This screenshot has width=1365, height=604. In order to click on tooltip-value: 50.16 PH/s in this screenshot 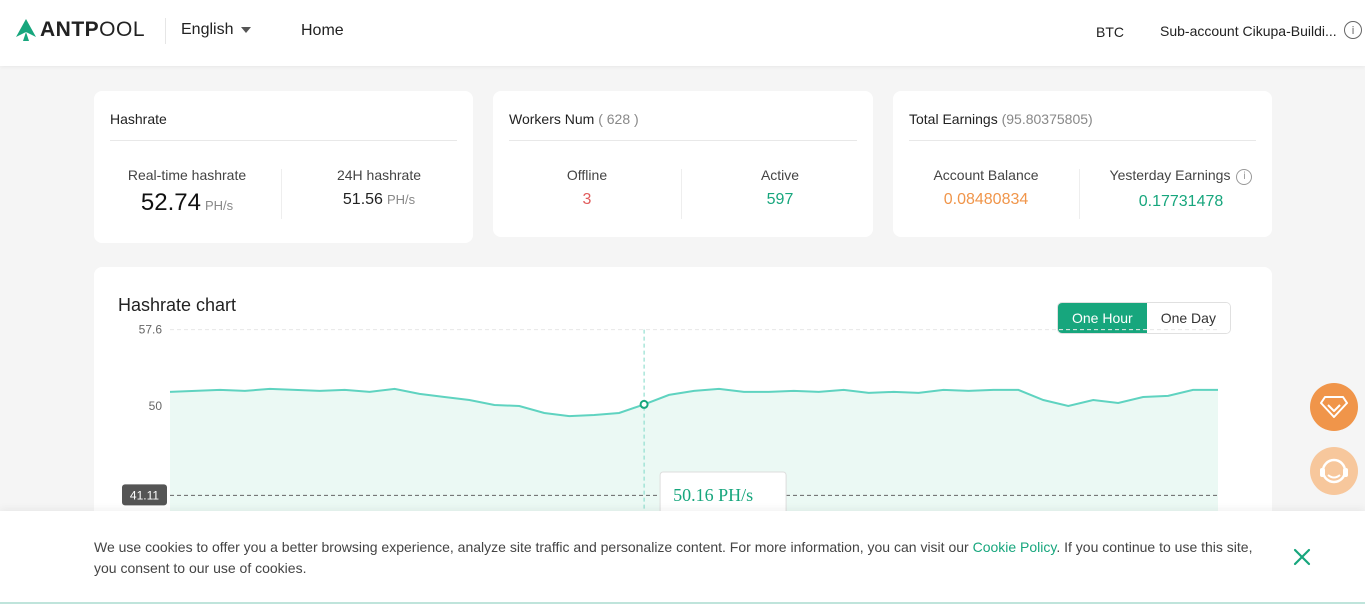, I will do `click(713, 495)`.